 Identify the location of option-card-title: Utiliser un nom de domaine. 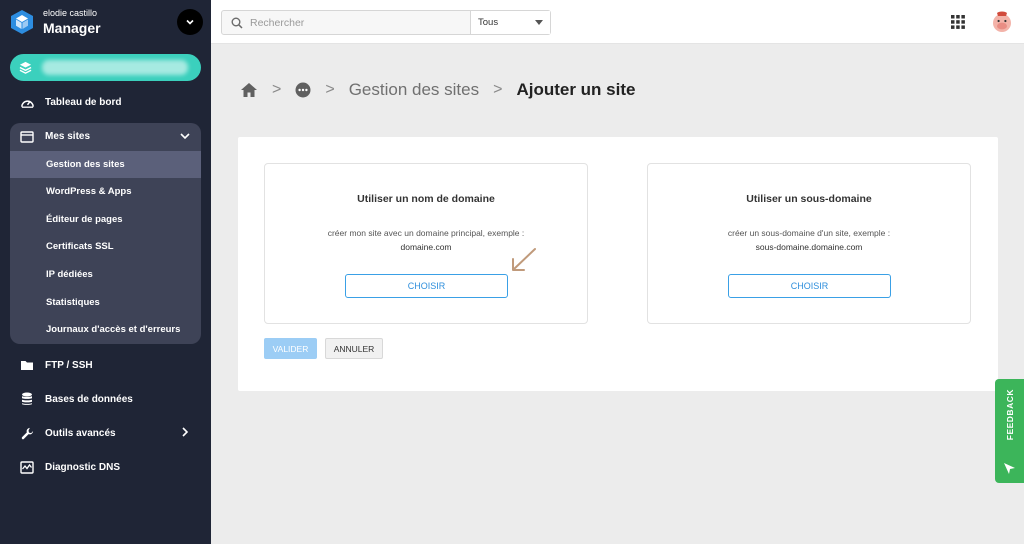
(426, 199).